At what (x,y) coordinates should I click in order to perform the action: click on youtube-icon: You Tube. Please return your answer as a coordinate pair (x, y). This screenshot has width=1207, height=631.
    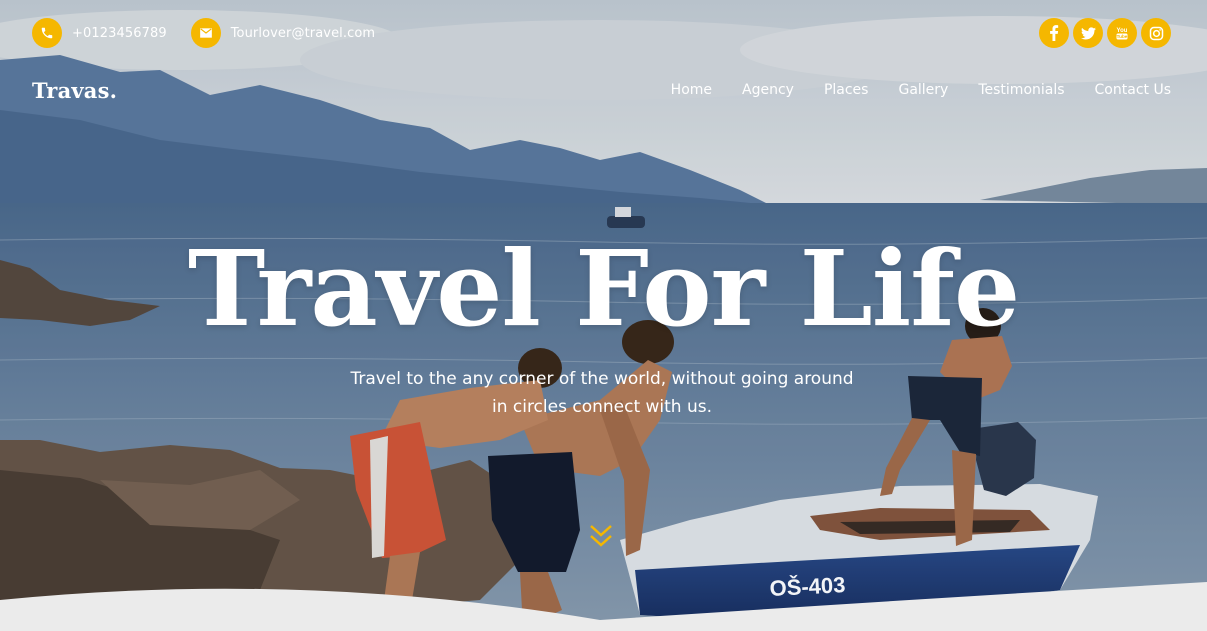
    Looking at the image, I should click on (1122, 33).